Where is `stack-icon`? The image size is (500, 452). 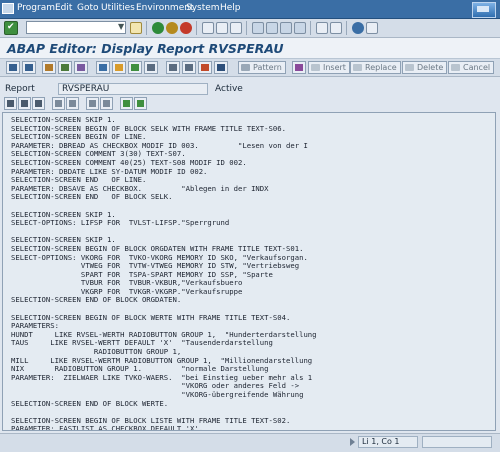 stack-icon is located at coordinates (189, 67).